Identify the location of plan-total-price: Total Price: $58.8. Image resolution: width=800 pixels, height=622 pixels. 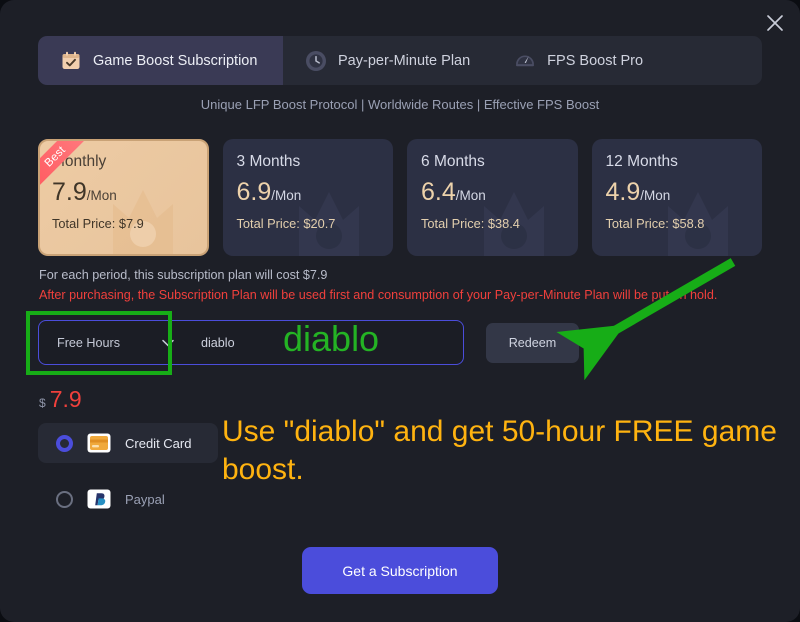
(655, 223).